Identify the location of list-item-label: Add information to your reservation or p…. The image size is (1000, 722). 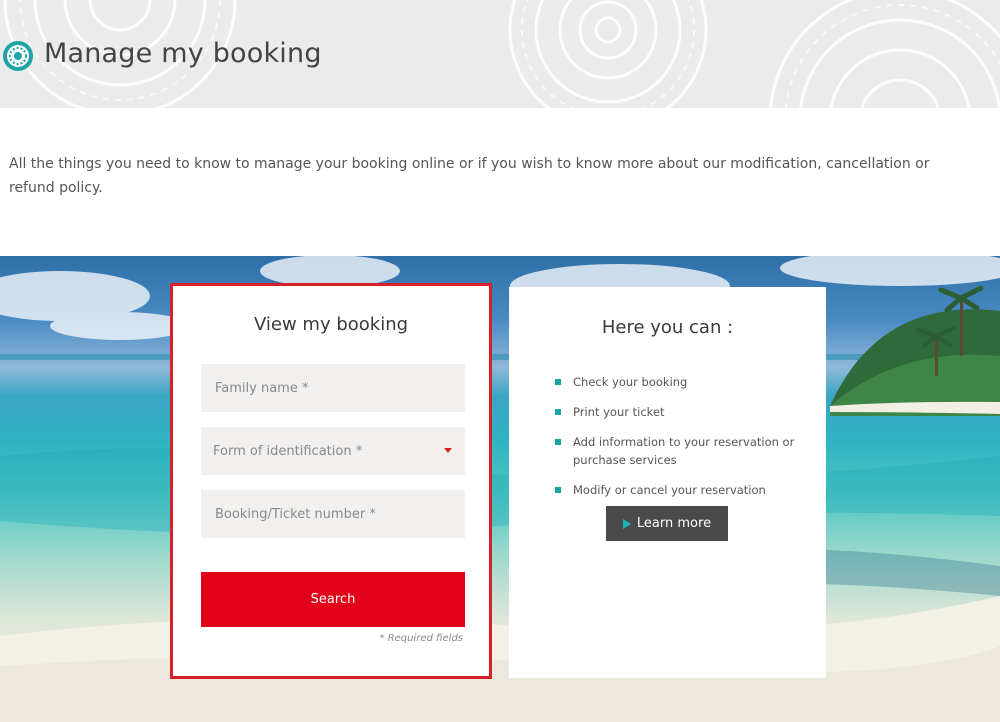
(684, 451).